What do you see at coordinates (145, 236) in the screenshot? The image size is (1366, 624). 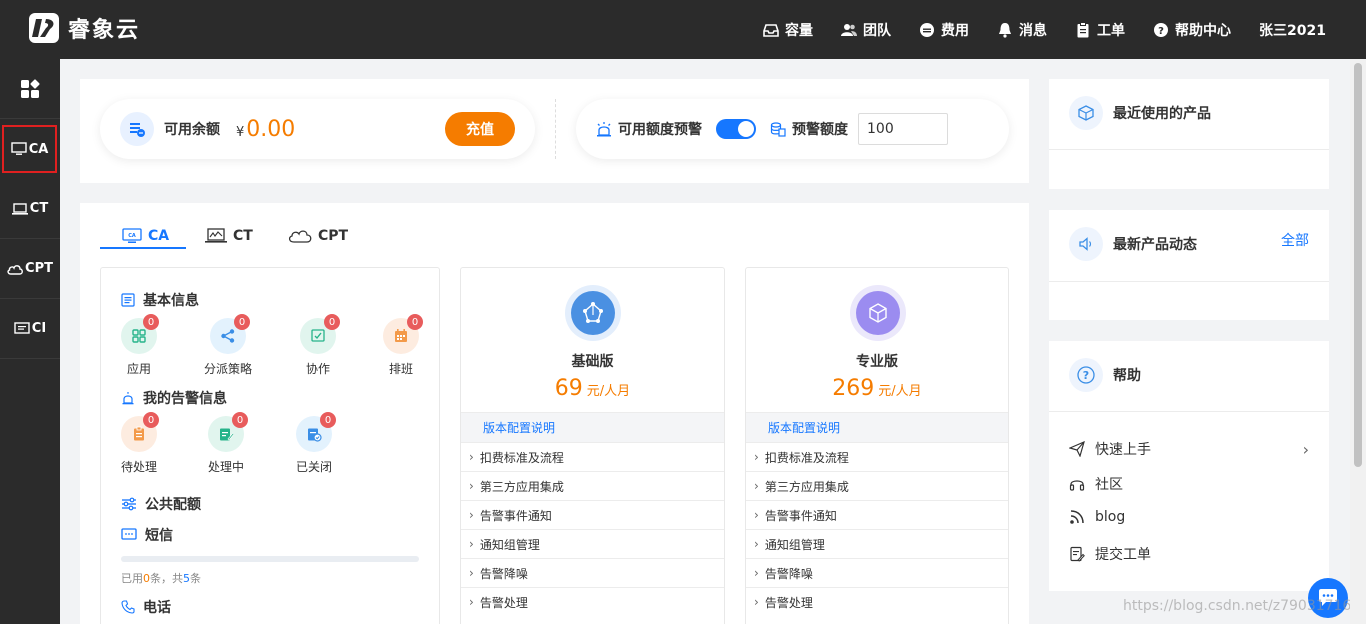 I see `tab-ca: CA CA` at bounding box center [145, 236].